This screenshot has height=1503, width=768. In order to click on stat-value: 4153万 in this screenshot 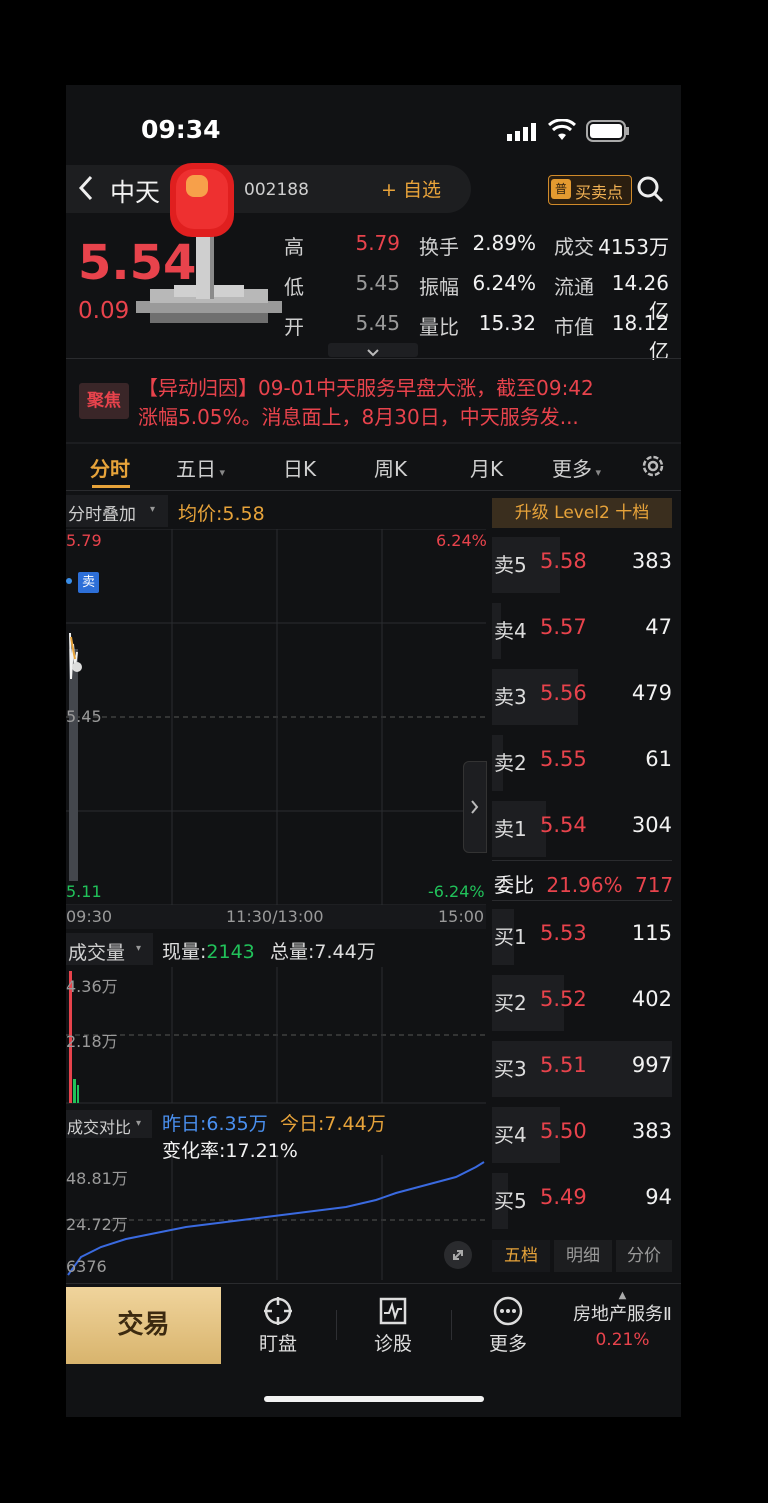, I will do `click(633, 247)`.